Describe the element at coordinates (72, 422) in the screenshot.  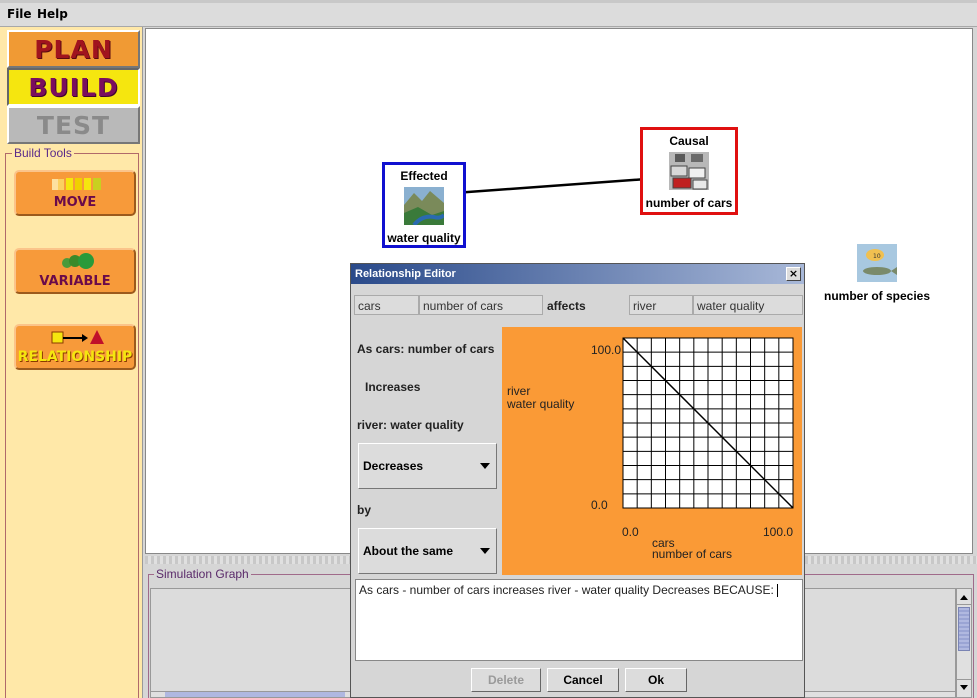
I see `build-tools-group: Build Tools MOVE VARIABLE RELATIONSHIP` at that location.